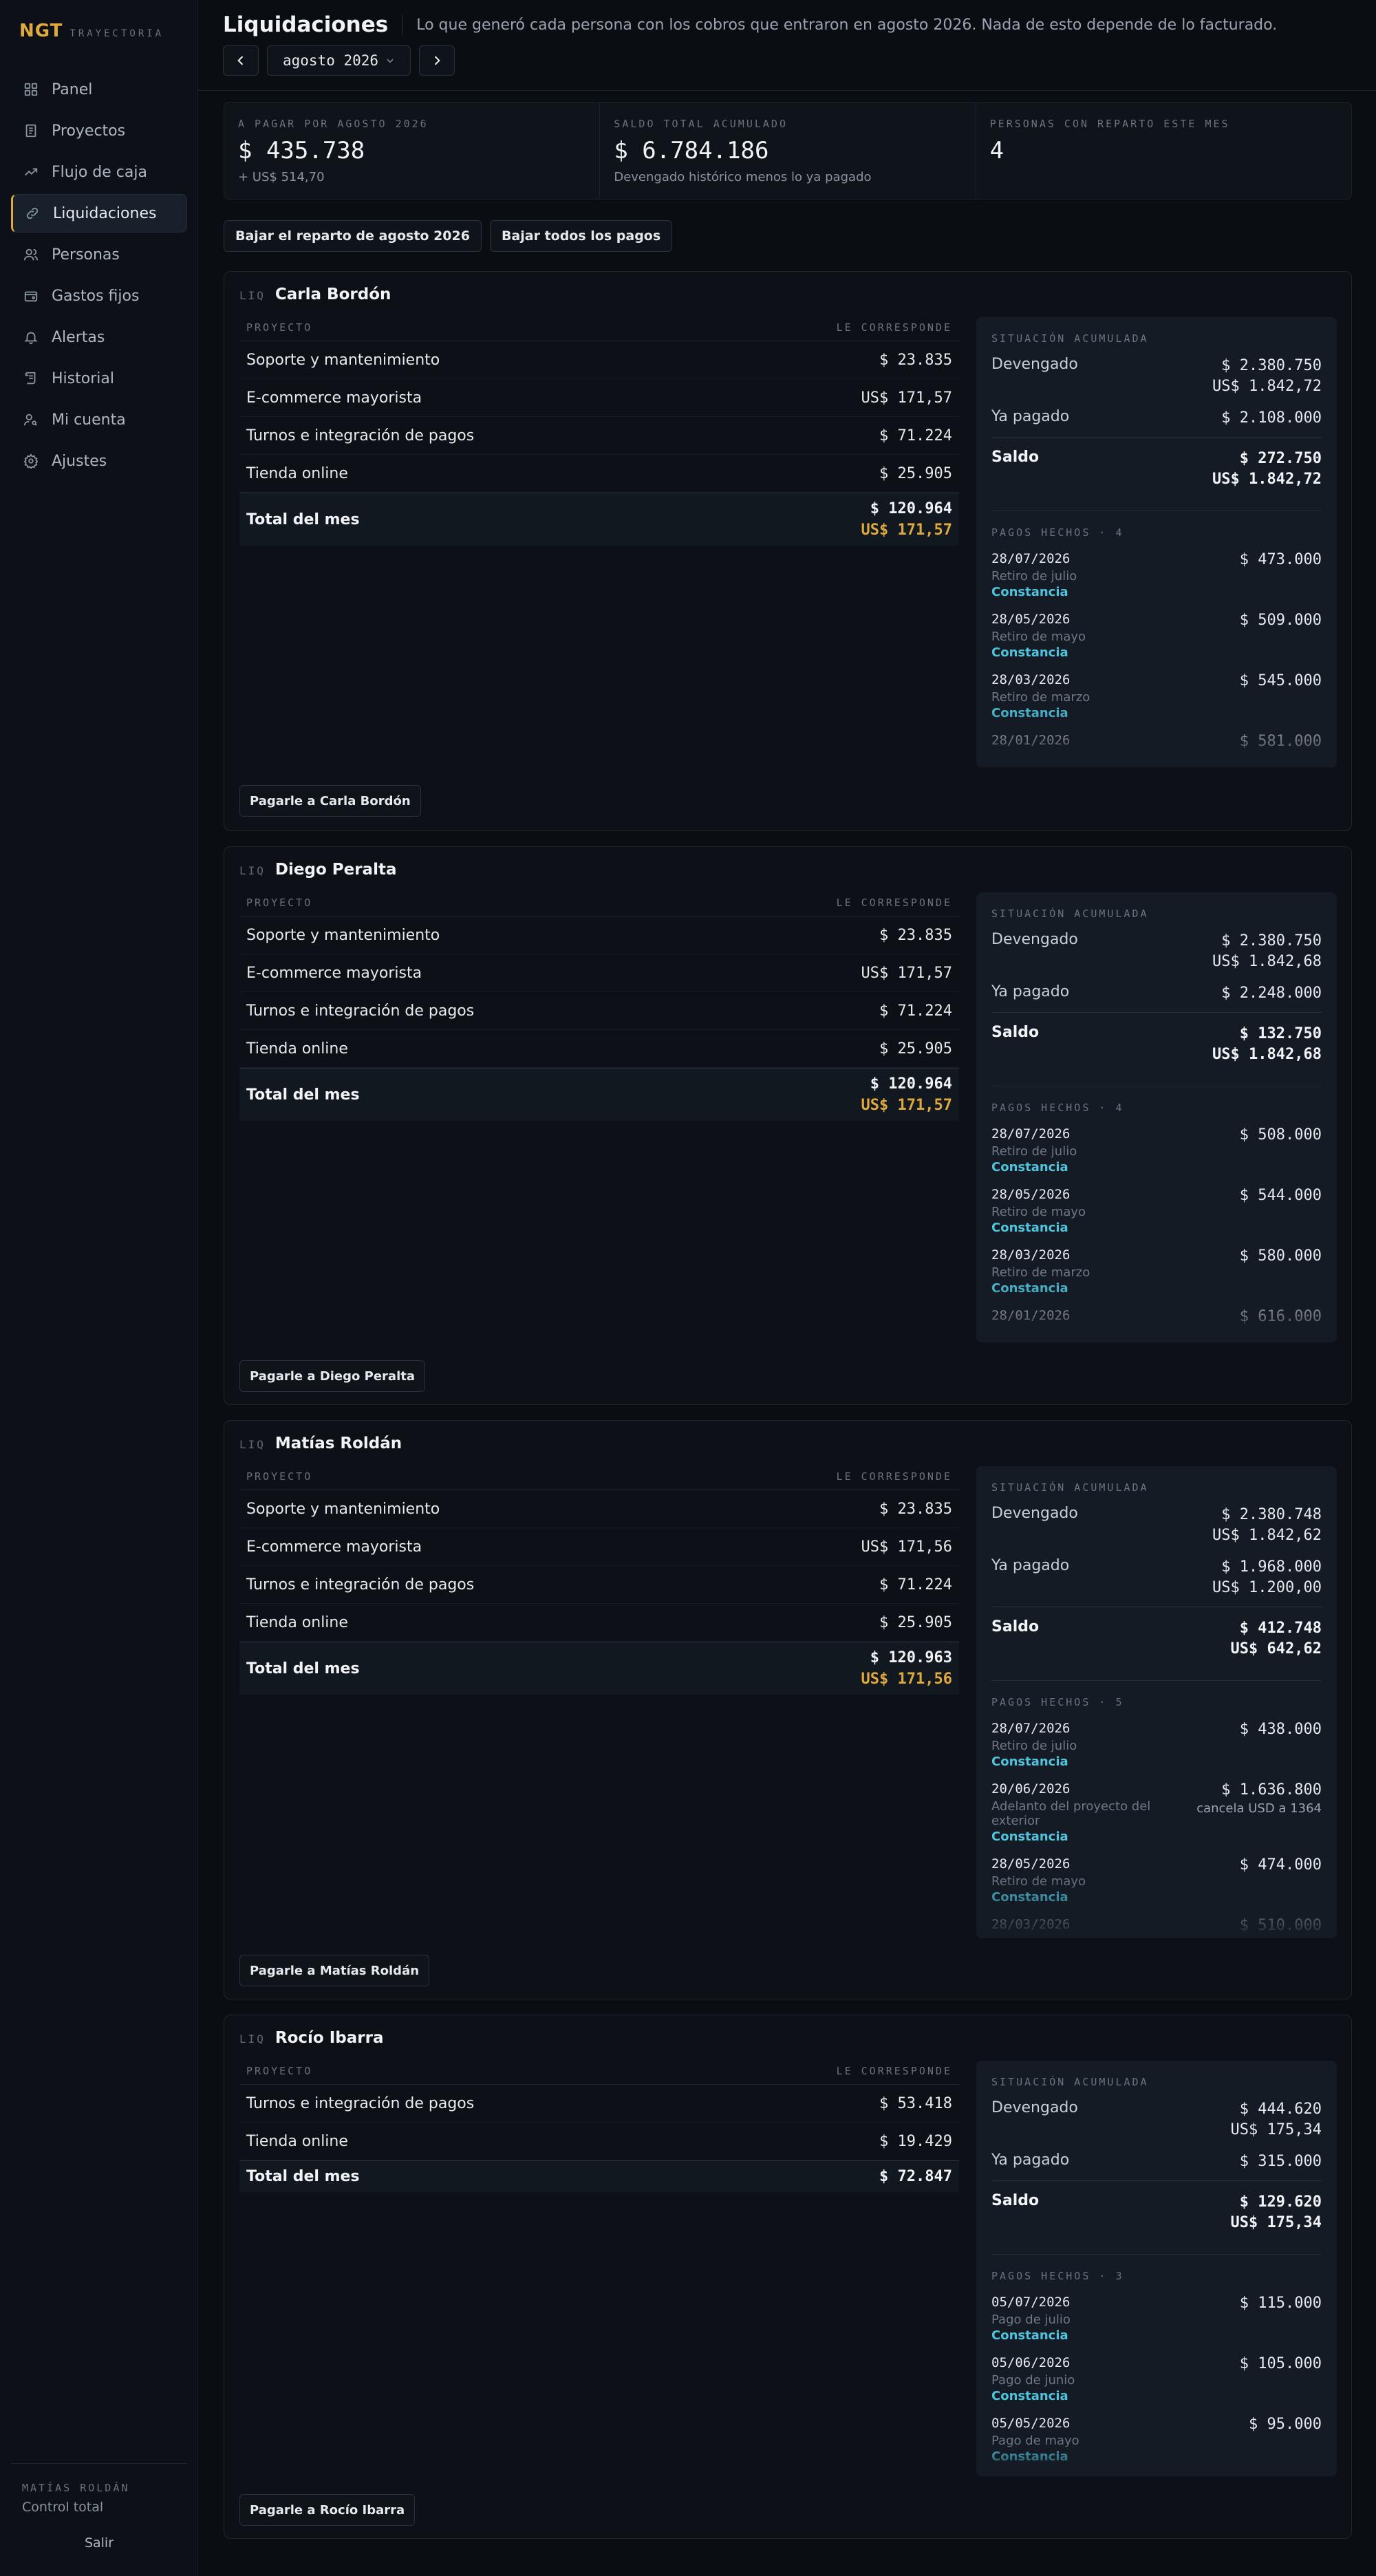 The width and height of the screenshot is (1376, 2576). What do you see at coordinates (332, 1376) in the screenshot?
I see `pay-person-button: Pagarle a Diego Peralta` at bounding box center [332, 1376].